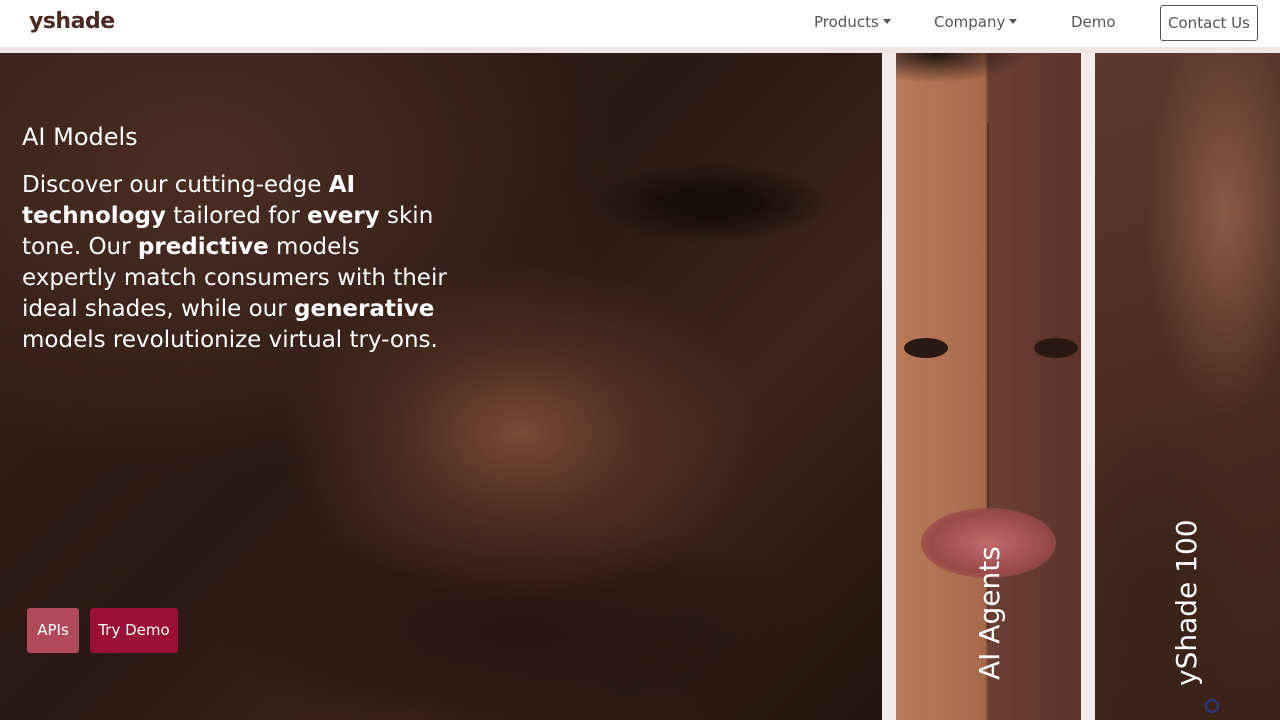 Image resolution: width=1280 pixels, height=720 pixels. I want to click on nav-products-label: Products, so click(846, 22).